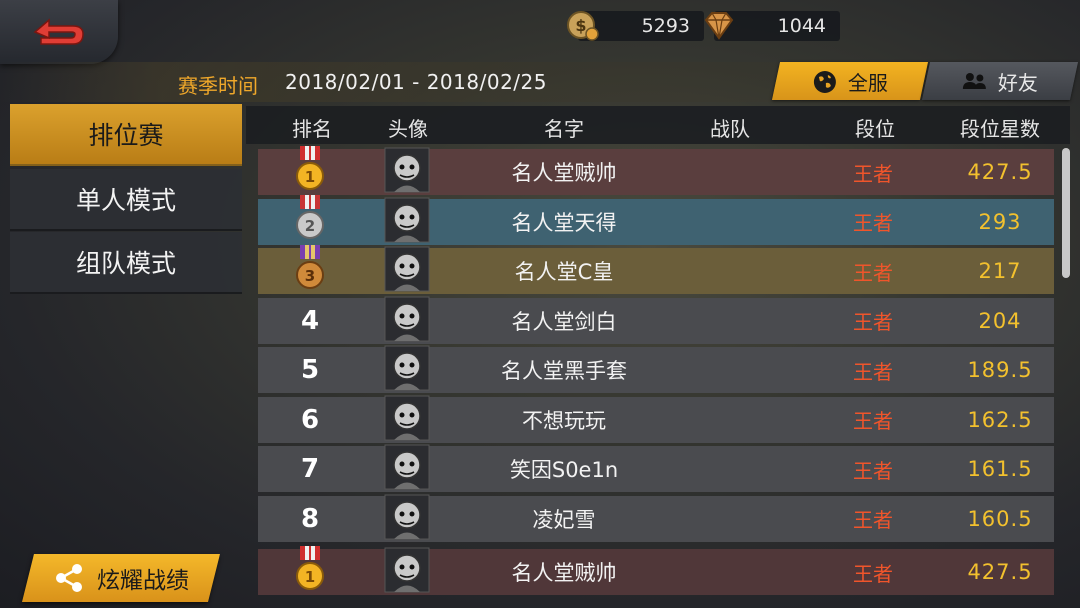  I want to click on table-row: 3 名人堂C皇 王者 217, so click(656, 269).